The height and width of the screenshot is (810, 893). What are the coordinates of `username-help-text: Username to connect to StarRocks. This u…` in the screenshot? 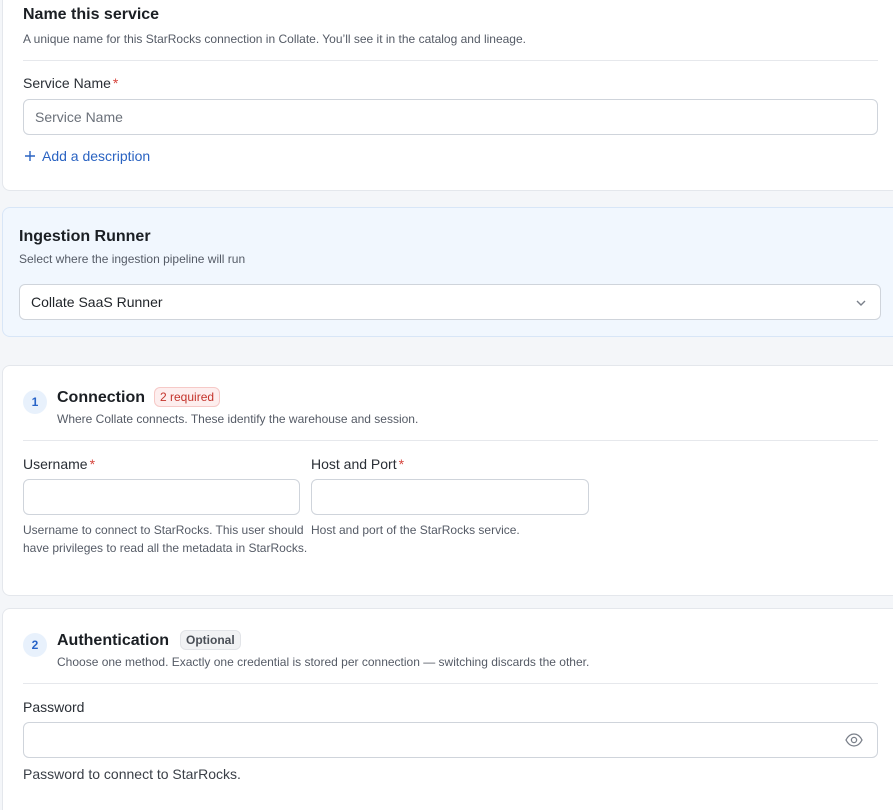 It's located at (165, 539).